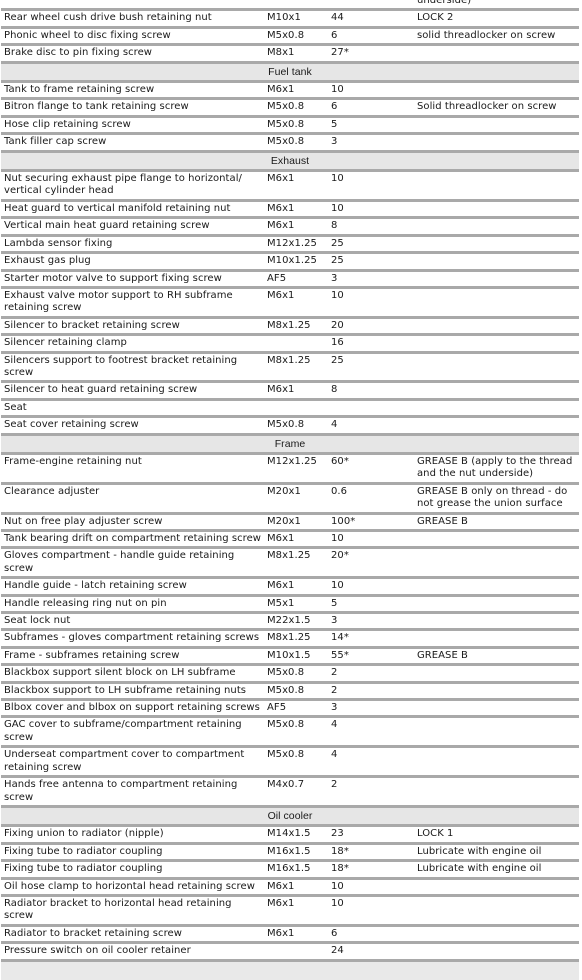 This screenshot has height=980, width=582. What do you see at coordinates (371, 325) in the screenshot?
I see `cell-torque: 20` at bounding box center [371, 325].